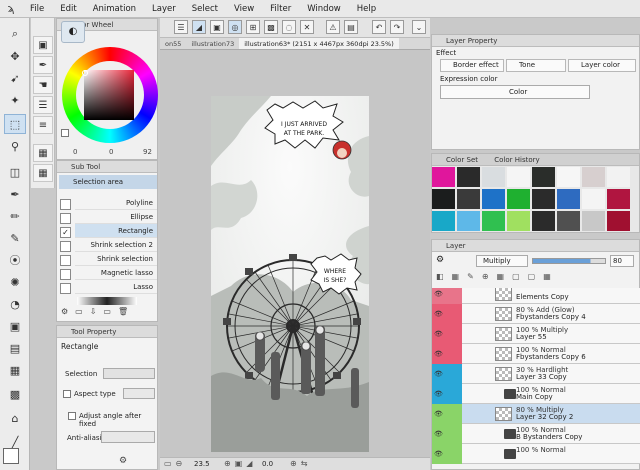 This screenshot has height=470, width=640. I want to click on shrink-selection-checkbox, so click(65, 260).